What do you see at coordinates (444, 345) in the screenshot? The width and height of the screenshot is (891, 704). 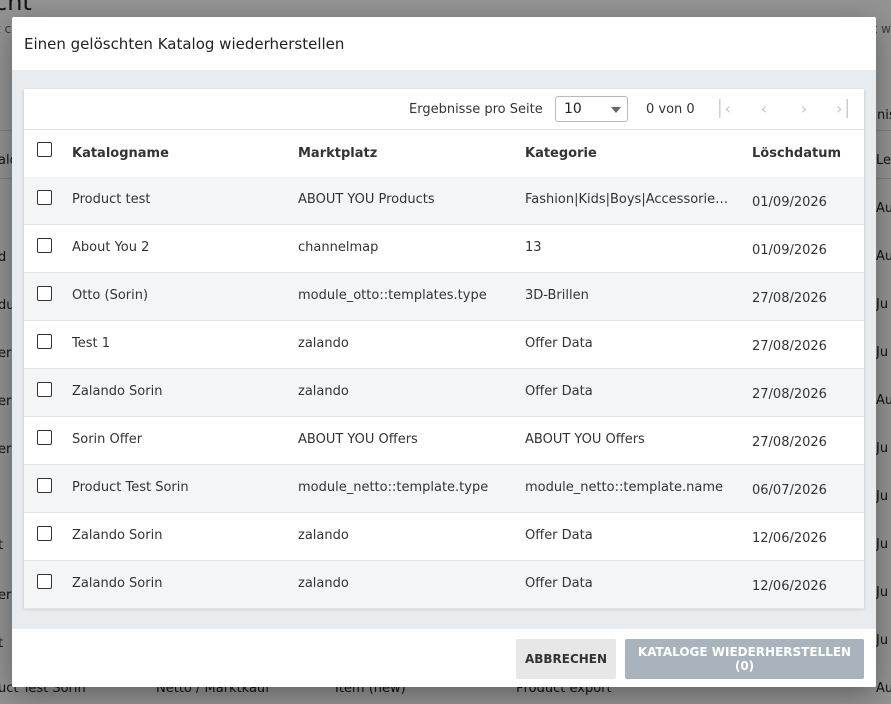 I see `table-row: Test 1 zalando Offer Data 27/08/2026` at bounding box center [444, 345].